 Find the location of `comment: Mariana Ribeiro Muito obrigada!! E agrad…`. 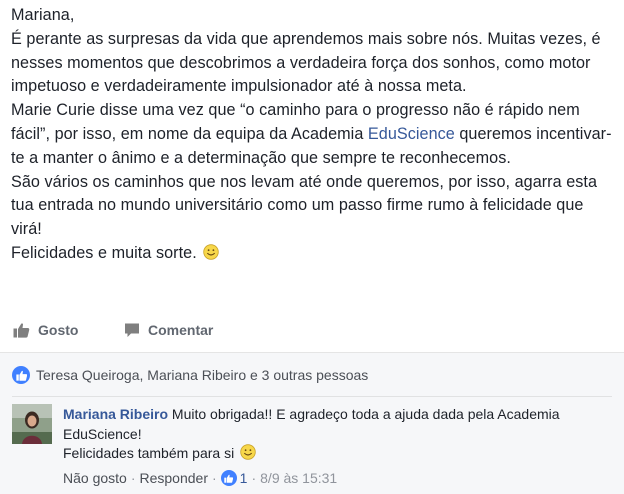

comment: Mariana Ribeiro Muito obrigada!! E agrad… is located at coordinates (333, 434).